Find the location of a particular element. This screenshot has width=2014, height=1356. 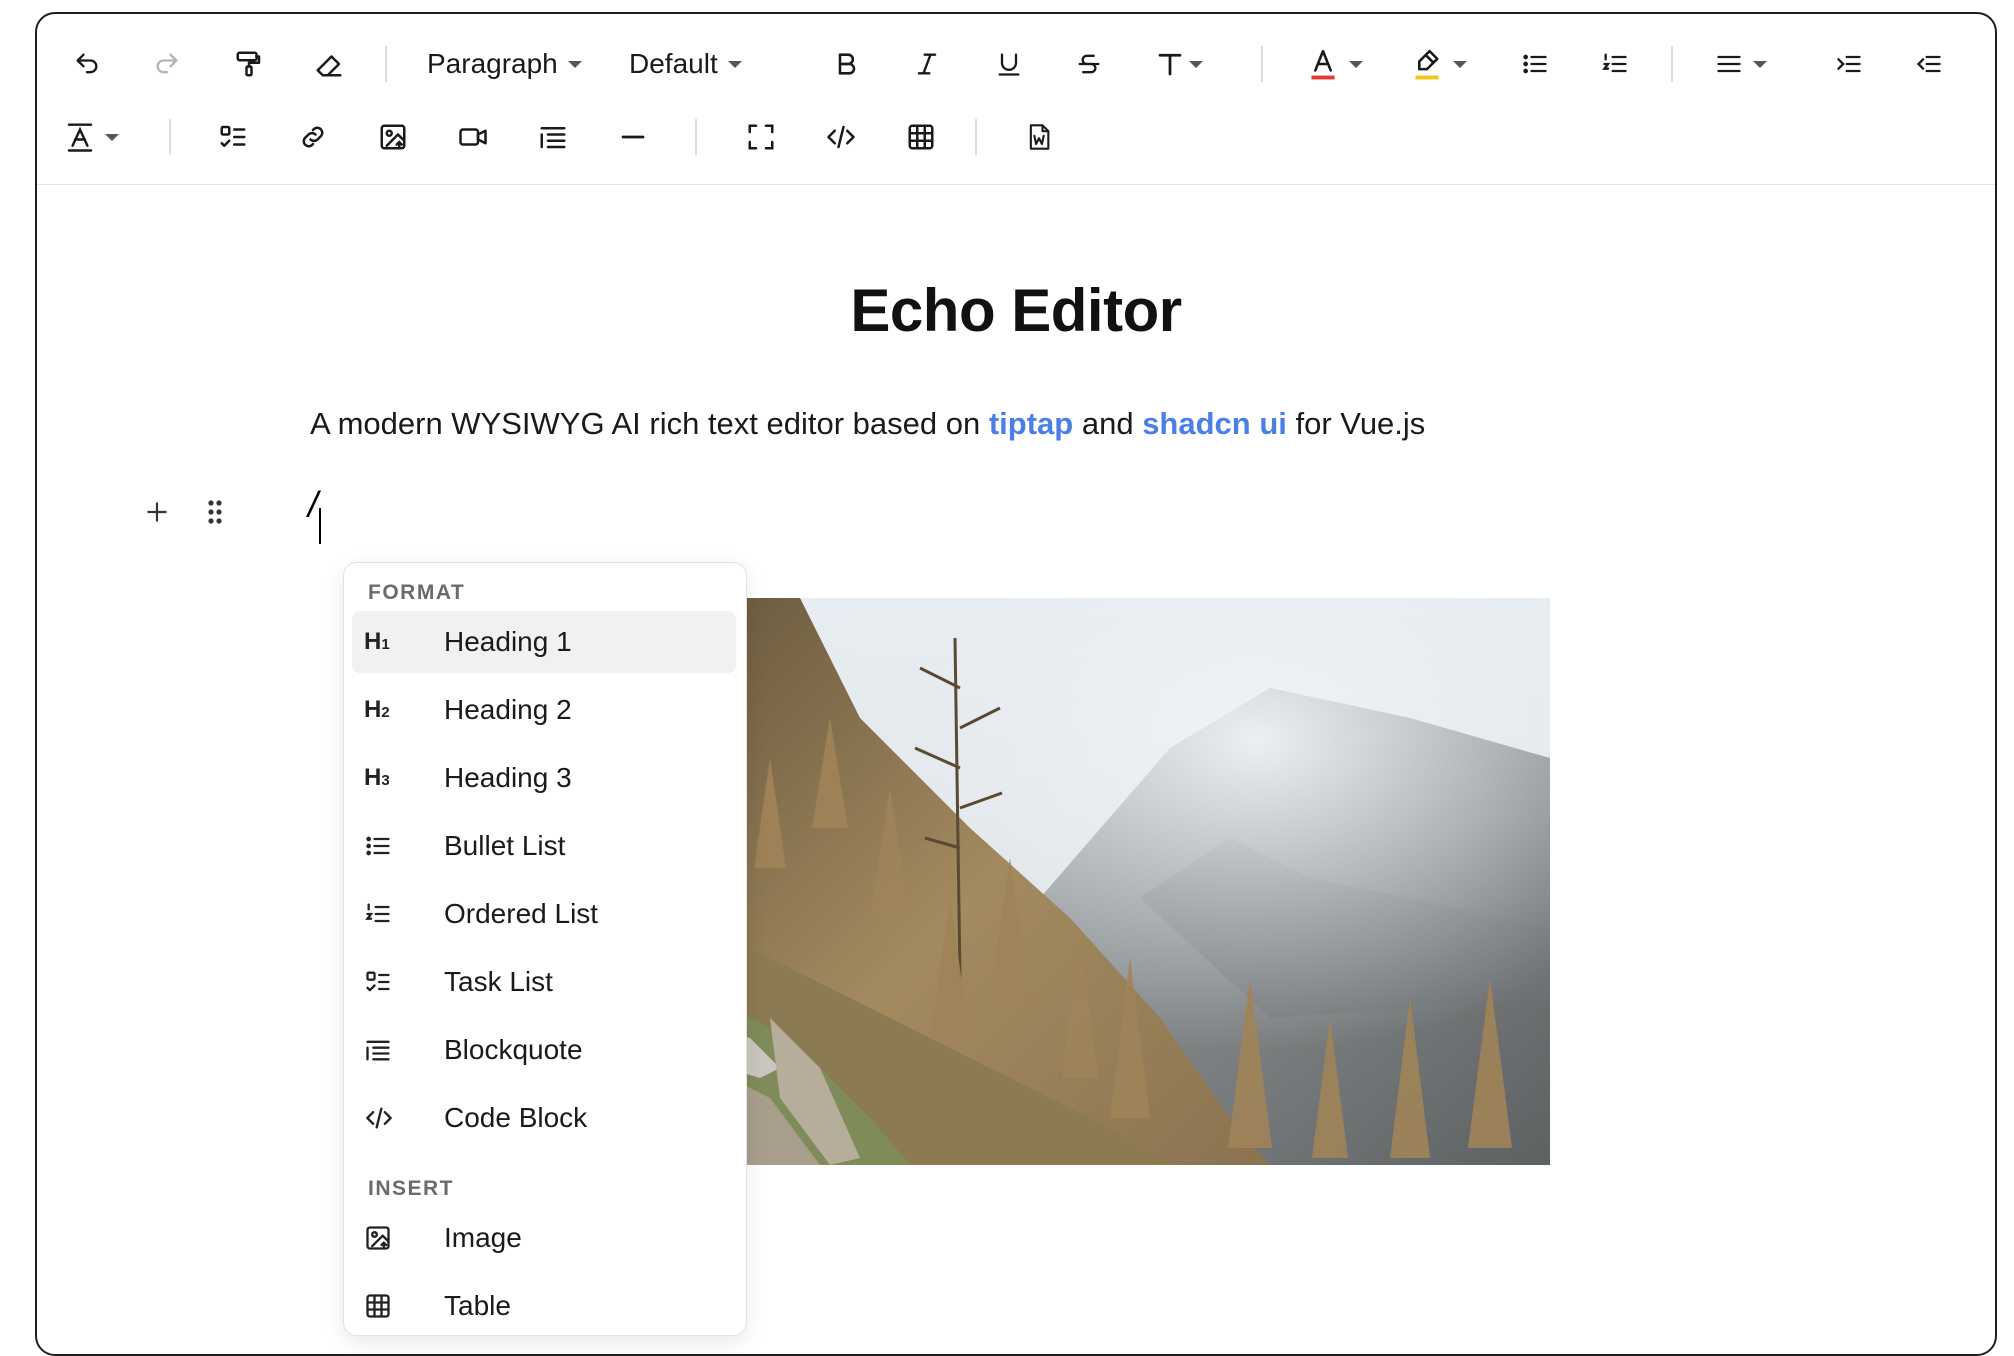

menu-item-label: Heading 1 is located at coordinates (508, 641).